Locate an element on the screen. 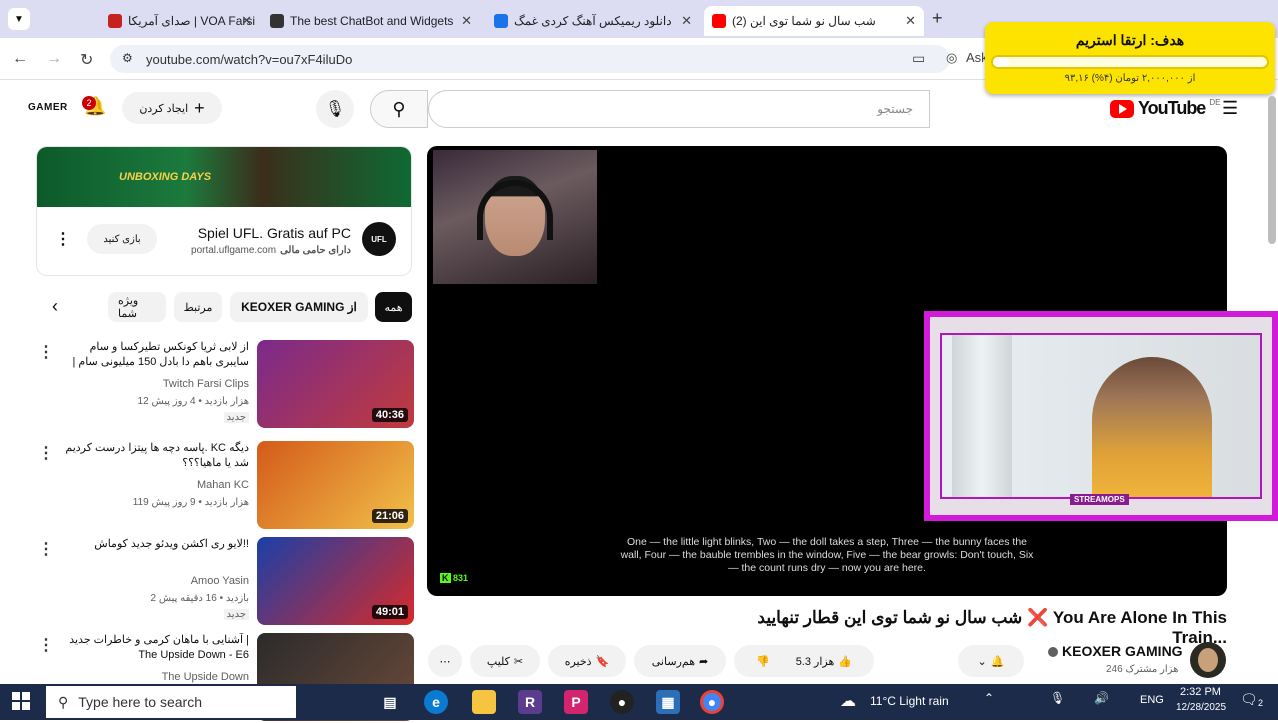  chip-for-you: ویژه شما is located at coordinates (137, 307).